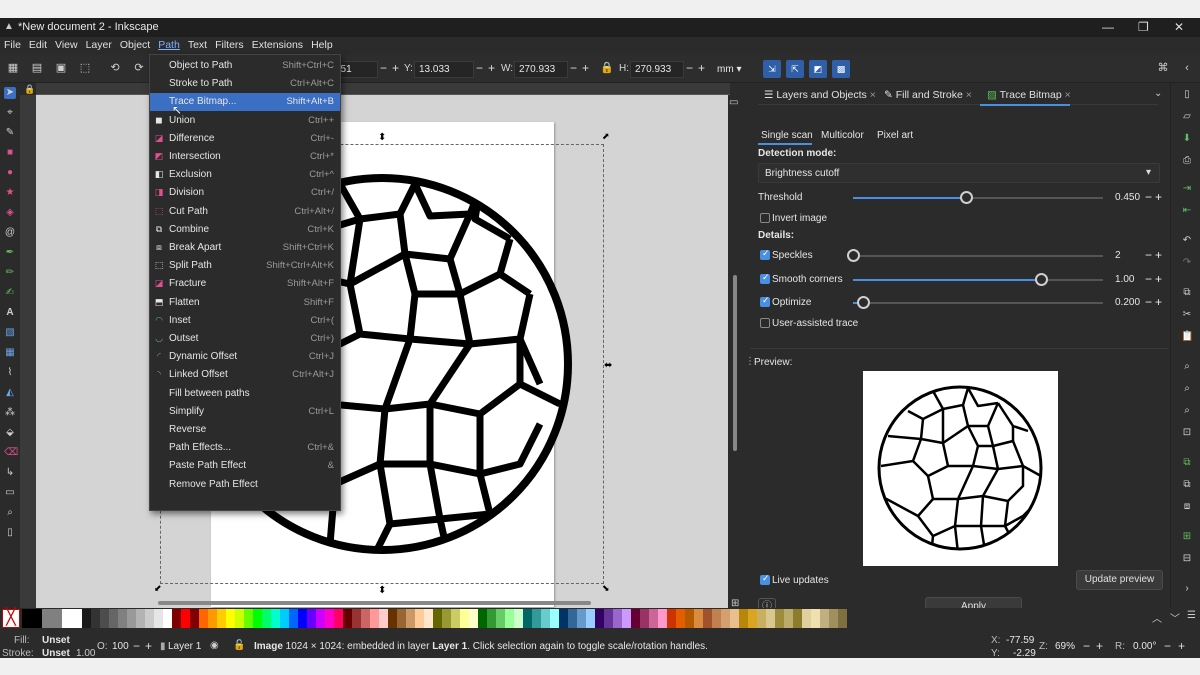  What do you see at coordinates (245, 448) in the screenshot?
I see `menu-item-path-effects: Path Effects... Ctrl+&` at bounding box center [245, 448].